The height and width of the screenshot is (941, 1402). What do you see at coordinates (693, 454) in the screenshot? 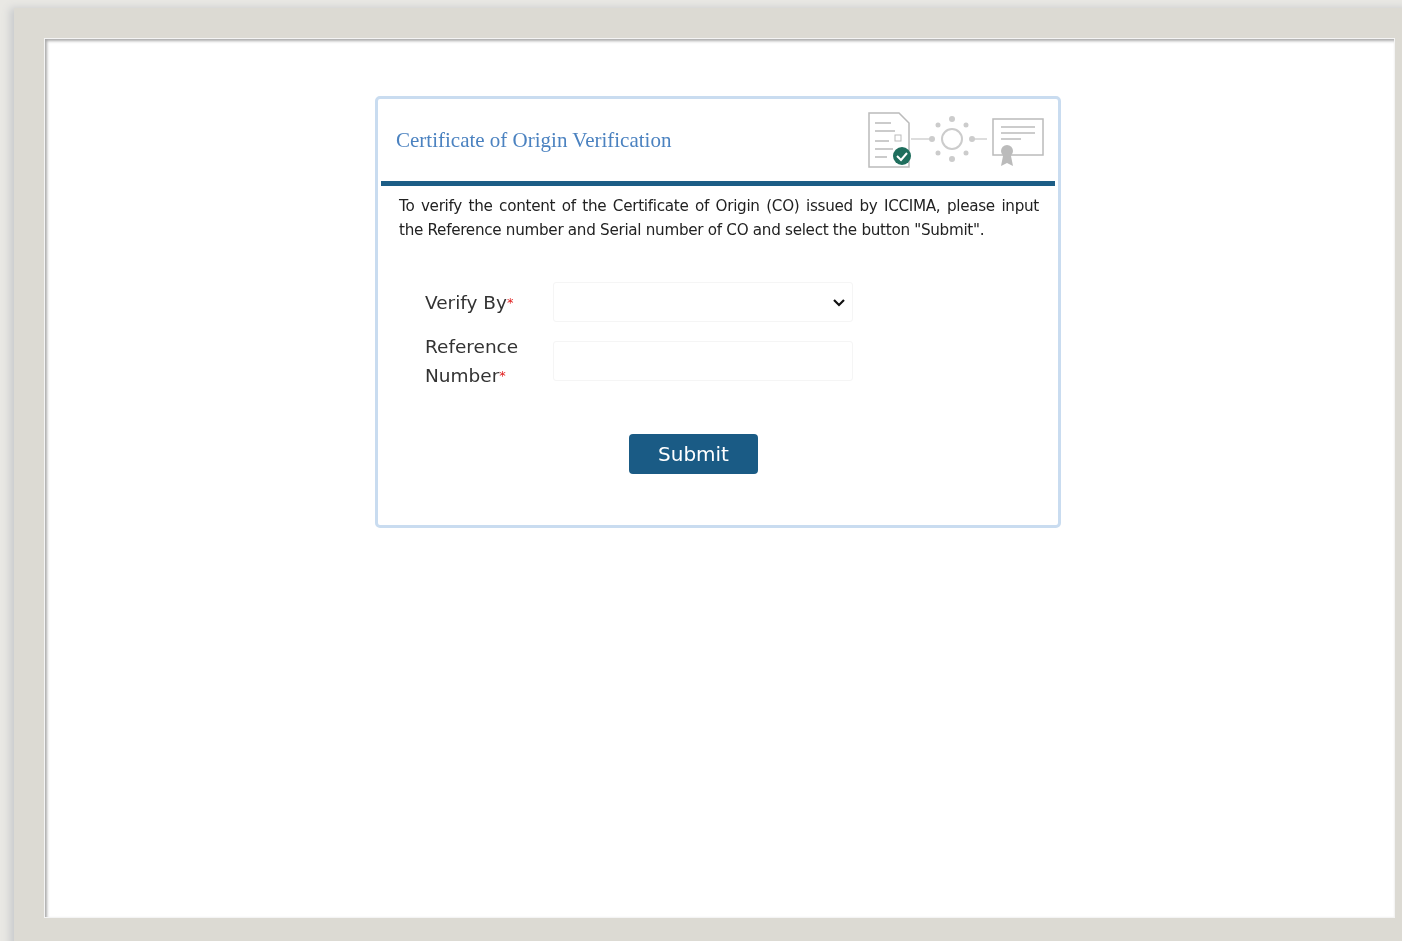
I see `submit-button: Submit` at bounding box center [693, 454].